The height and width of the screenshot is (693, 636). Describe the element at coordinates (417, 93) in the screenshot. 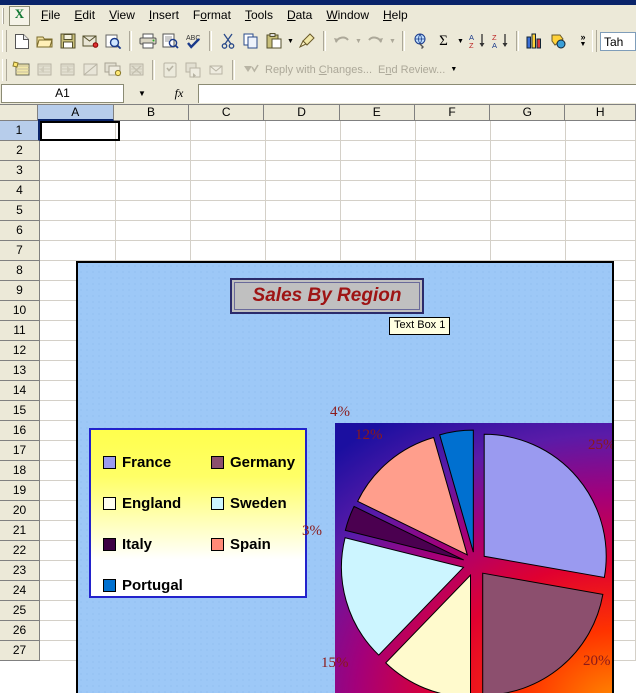

I see `formula-input` at that location.